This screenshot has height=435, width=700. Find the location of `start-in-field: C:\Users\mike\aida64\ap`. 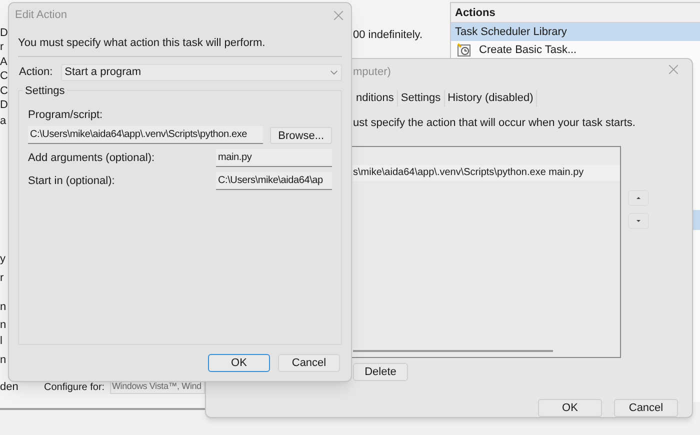

start-in-field: C:\Users\mike\aida64\ap is located at coordinates (274, 181).